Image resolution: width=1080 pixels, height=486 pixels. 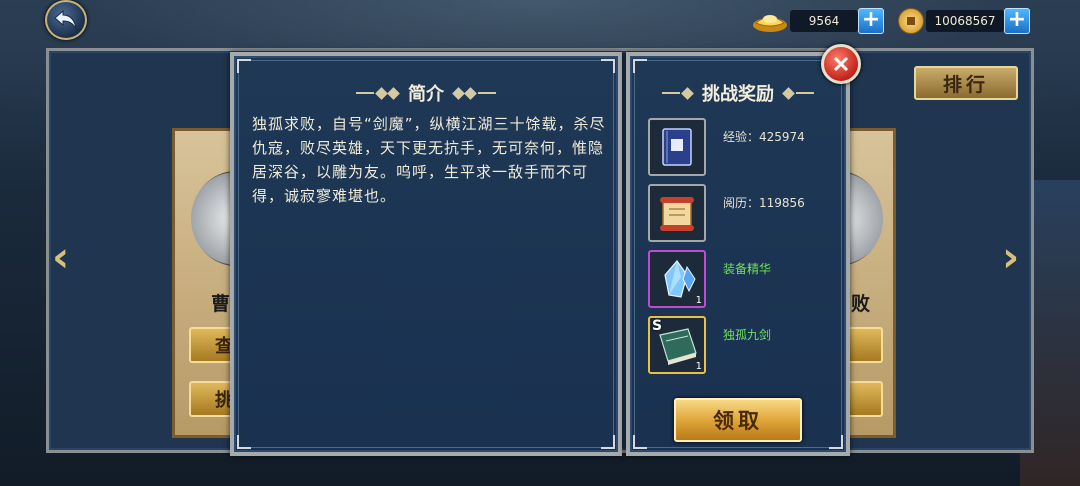 I want to click on coin-value: 10068567, so click(x=965, y=21).